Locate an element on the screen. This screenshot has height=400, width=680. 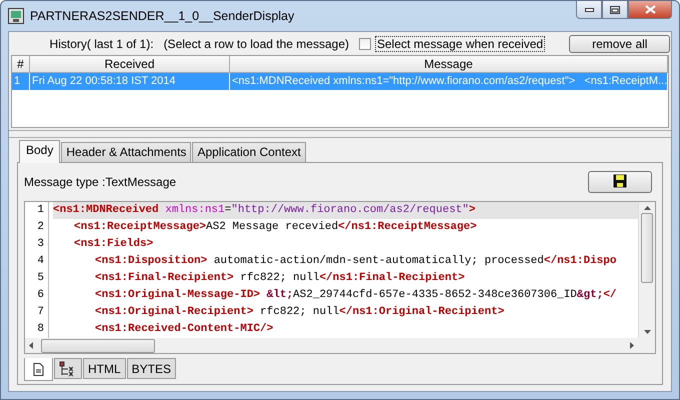
column-header: Message is located at coordinates (449, 65).